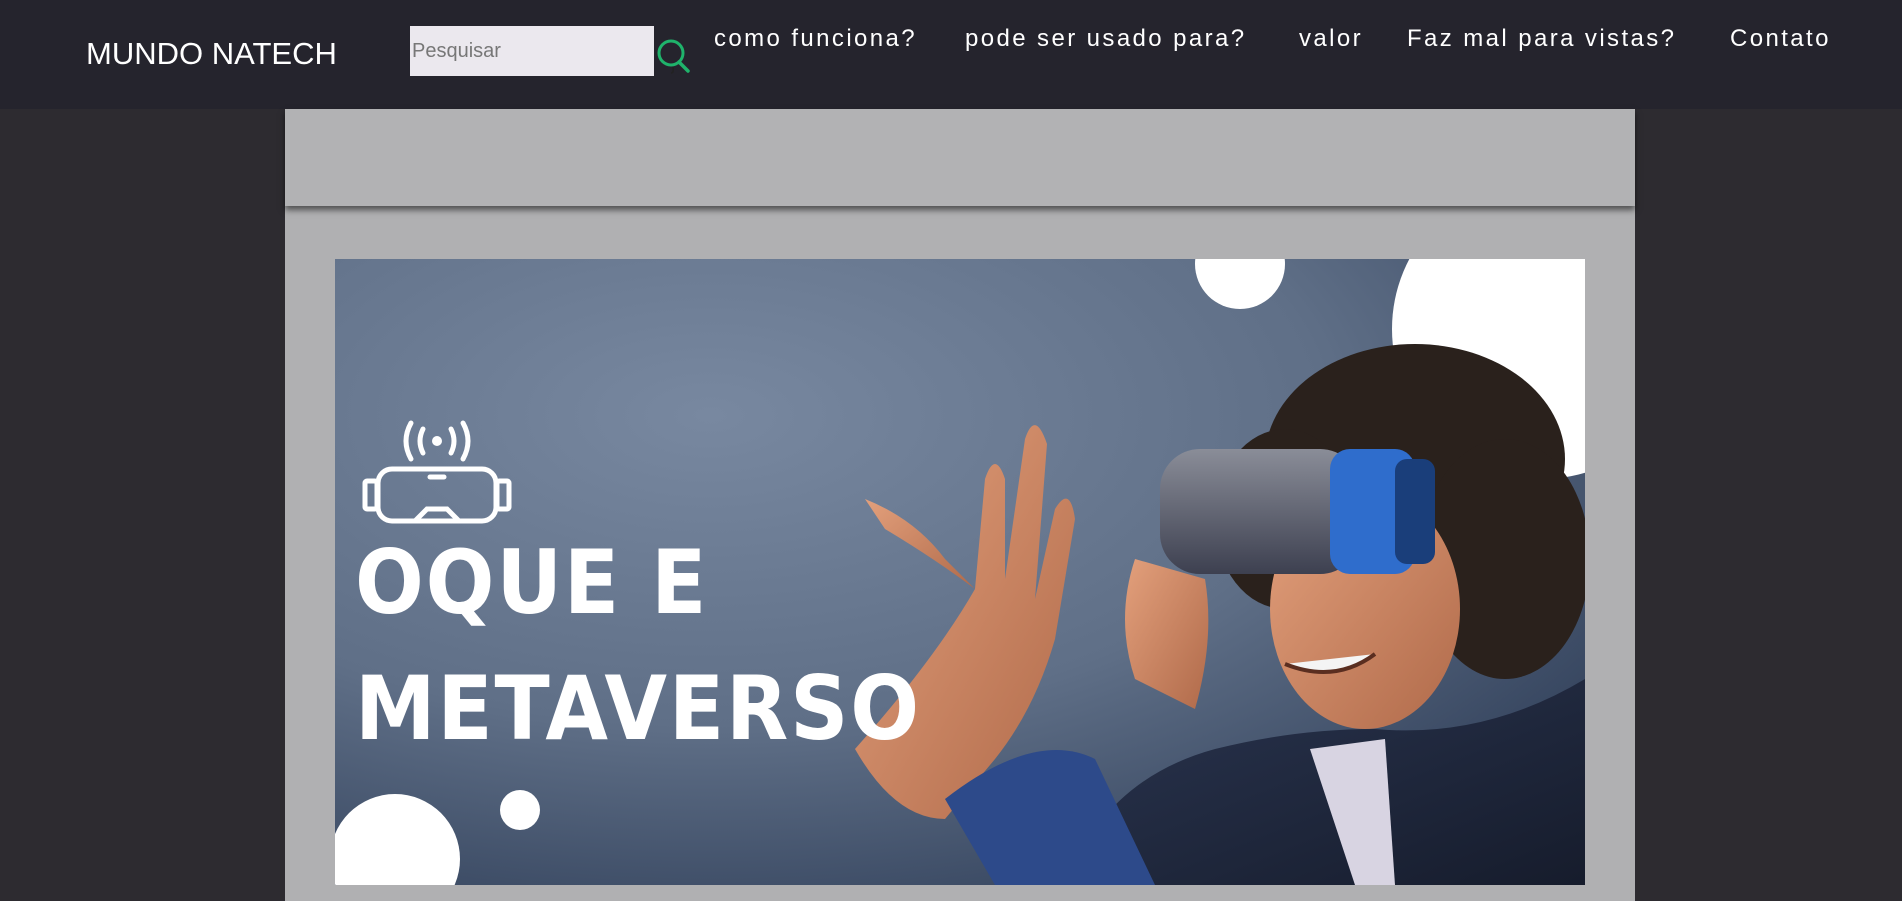  Describe the element at coordinates (638, 708) in the screenshot. I see `banner-title-line-2: METAVERSO` at that location.